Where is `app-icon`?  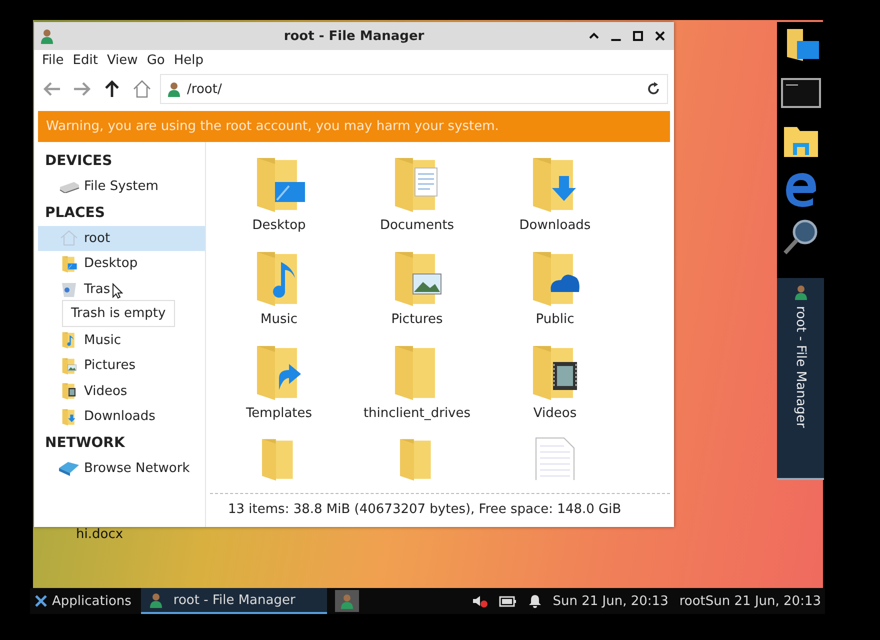 app-icon is located at coordinates (47, 36).